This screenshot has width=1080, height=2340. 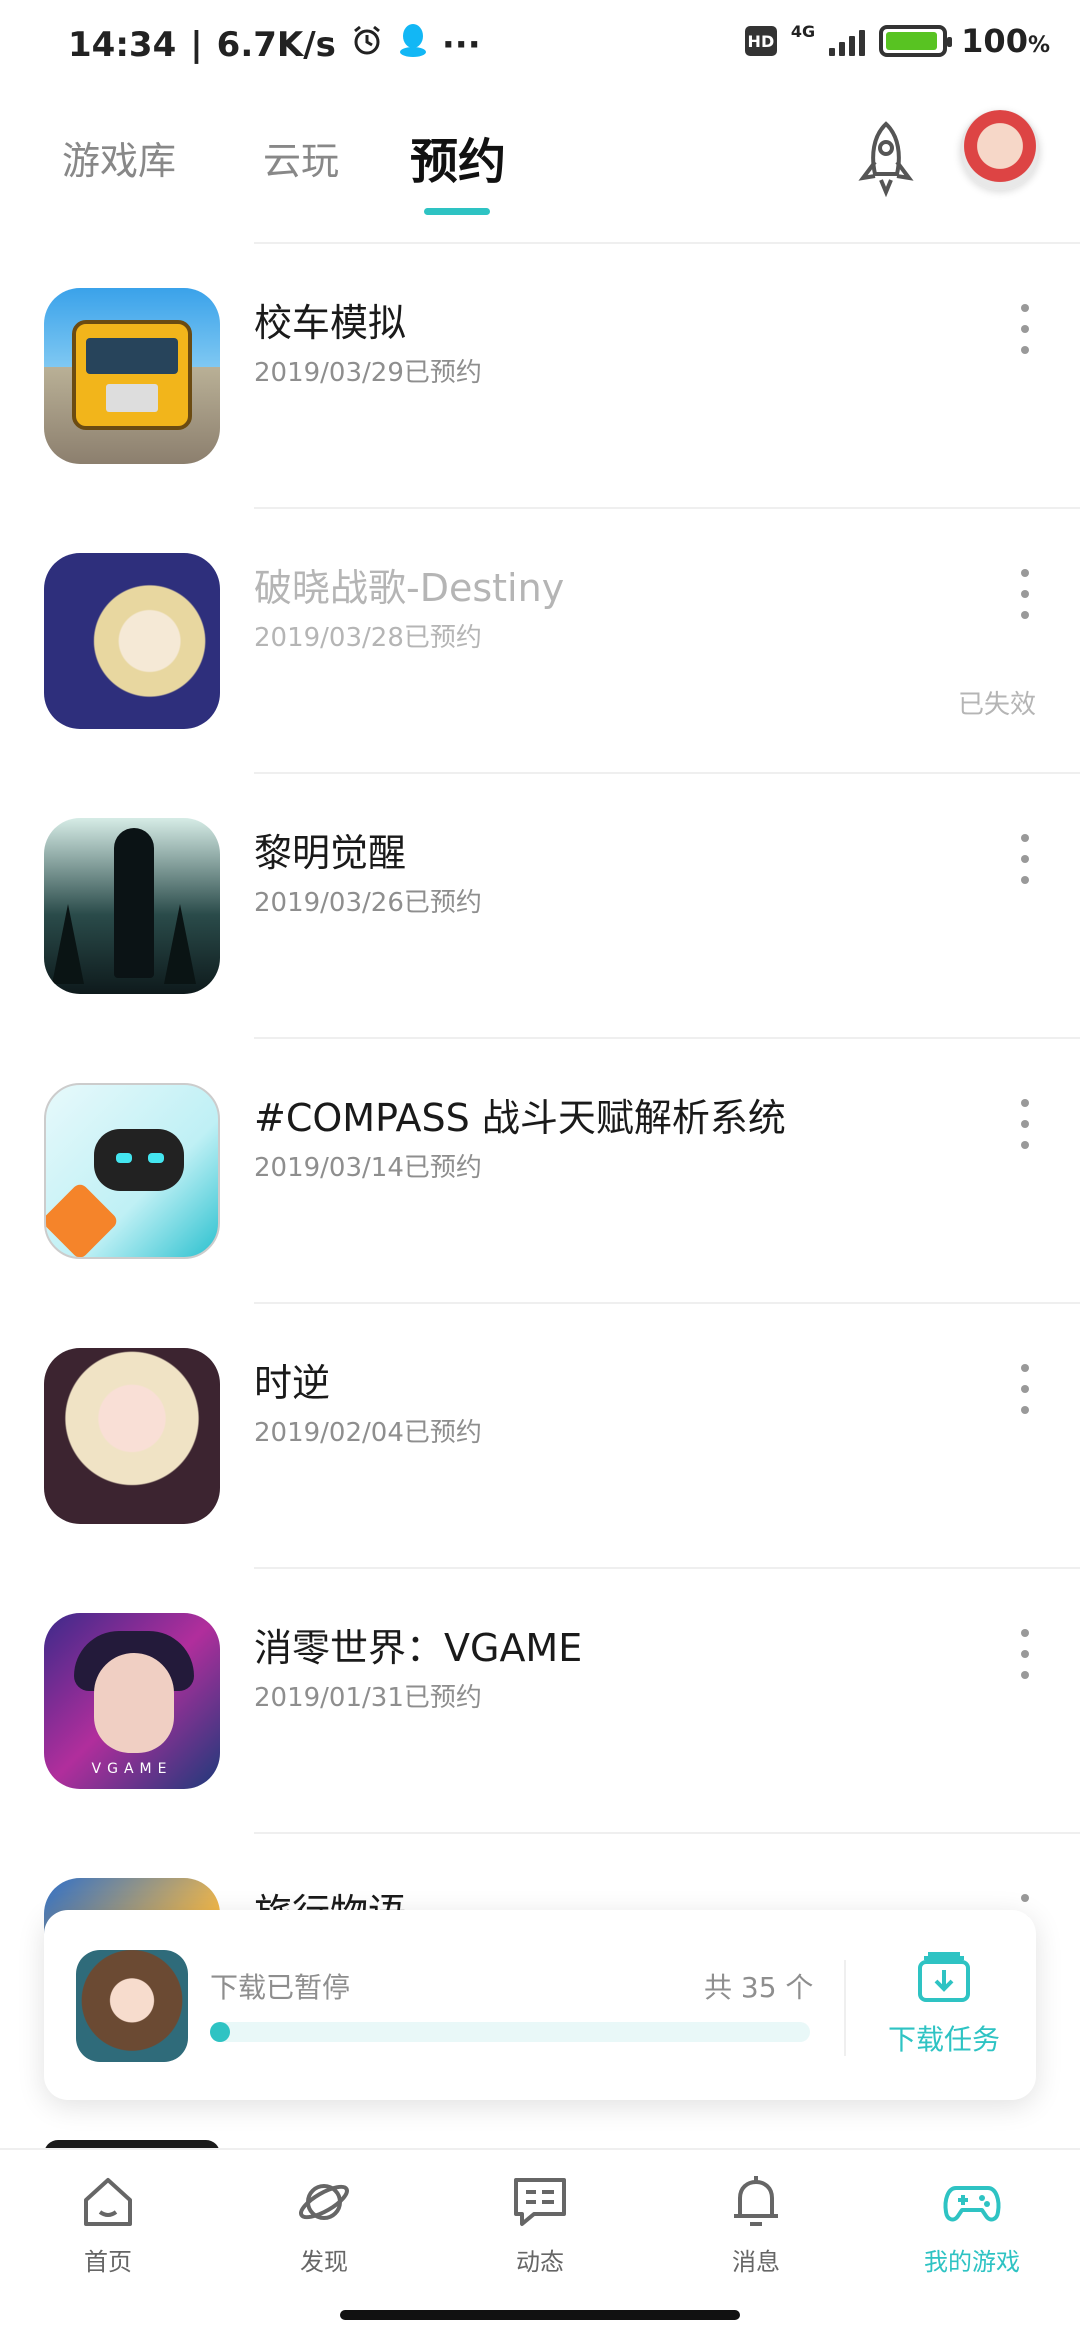 I want to click on home-indicator, so click(x=540, y=2315).